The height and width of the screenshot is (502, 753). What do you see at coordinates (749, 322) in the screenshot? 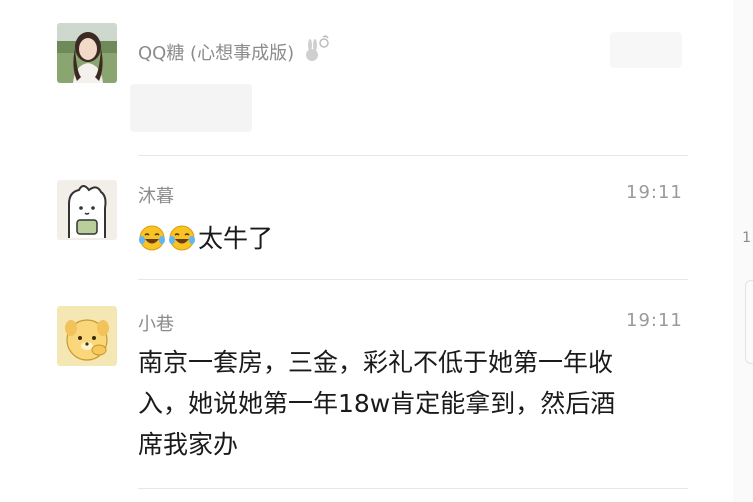
I see `right-edge-card` at bounding box center [749, 322].